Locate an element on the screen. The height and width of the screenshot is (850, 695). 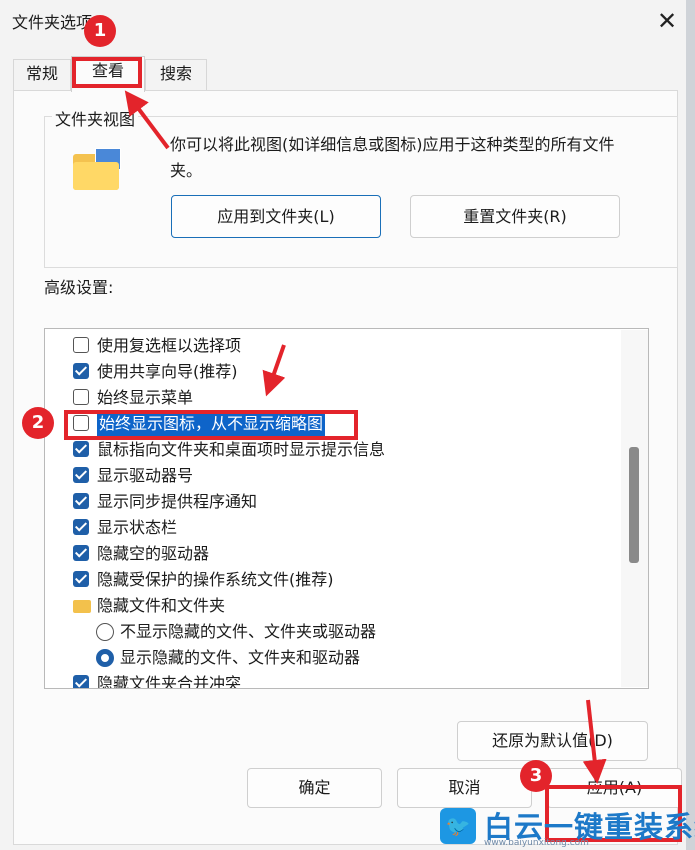
folder-view-description: 你可以将此视图(如详细信息或图标)应用于这种类型的所有文件夹。 is located at coordinates (392, 157).